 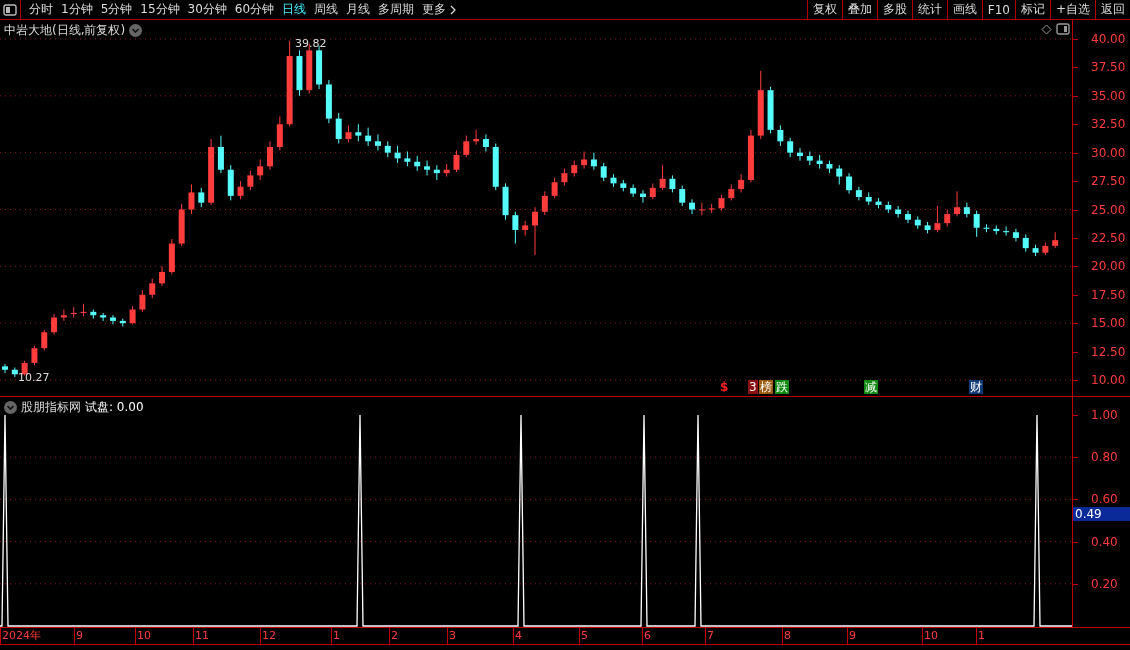 What do you see at coordinates (326, 9) in the screenshot?
I see `period-tab: 周线` at bounding box center [326, 9].